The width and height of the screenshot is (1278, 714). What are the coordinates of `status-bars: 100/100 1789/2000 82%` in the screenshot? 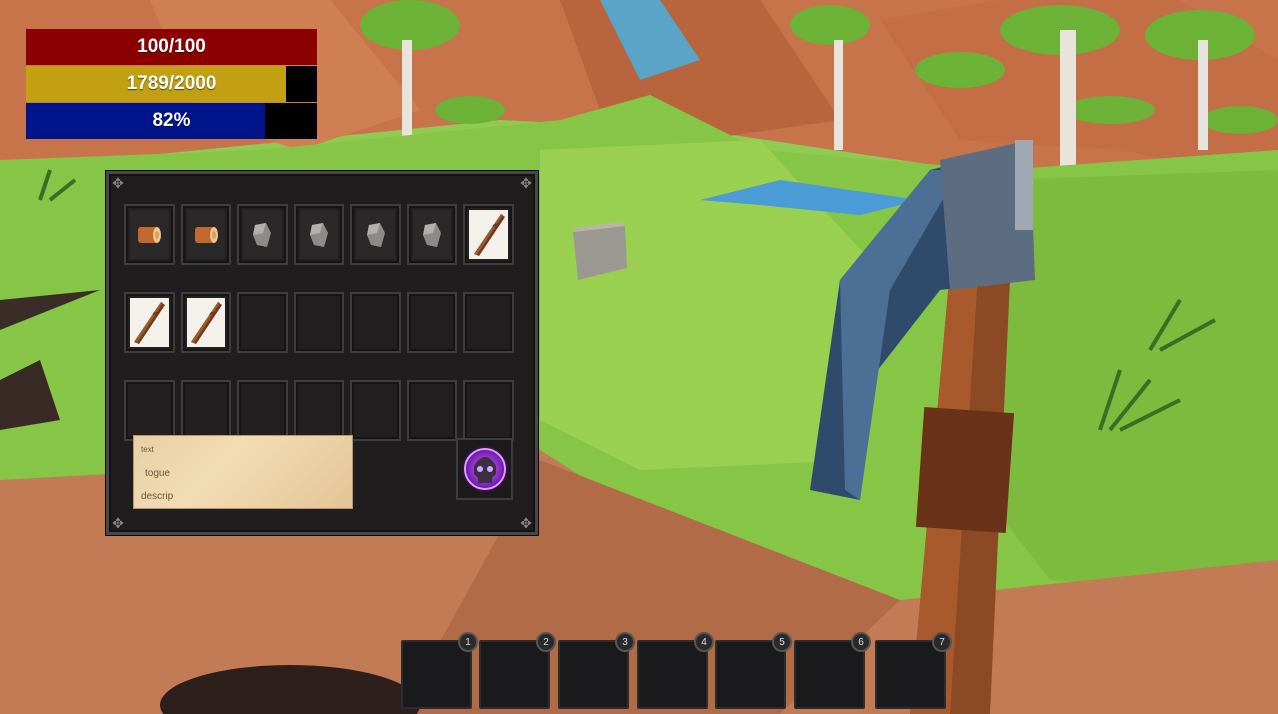 It's located at (171, 84).